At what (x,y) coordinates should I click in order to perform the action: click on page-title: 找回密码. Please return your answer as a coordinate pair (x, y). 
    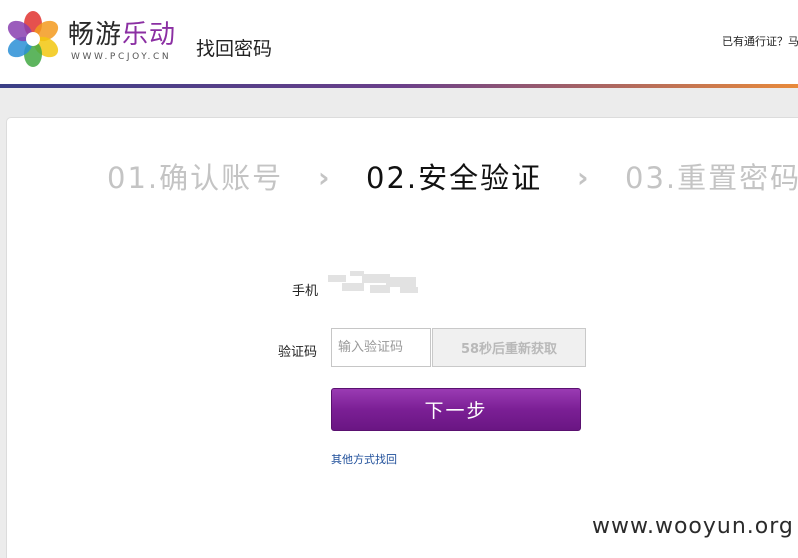
    Looking at the image, I should click on (234, 49).